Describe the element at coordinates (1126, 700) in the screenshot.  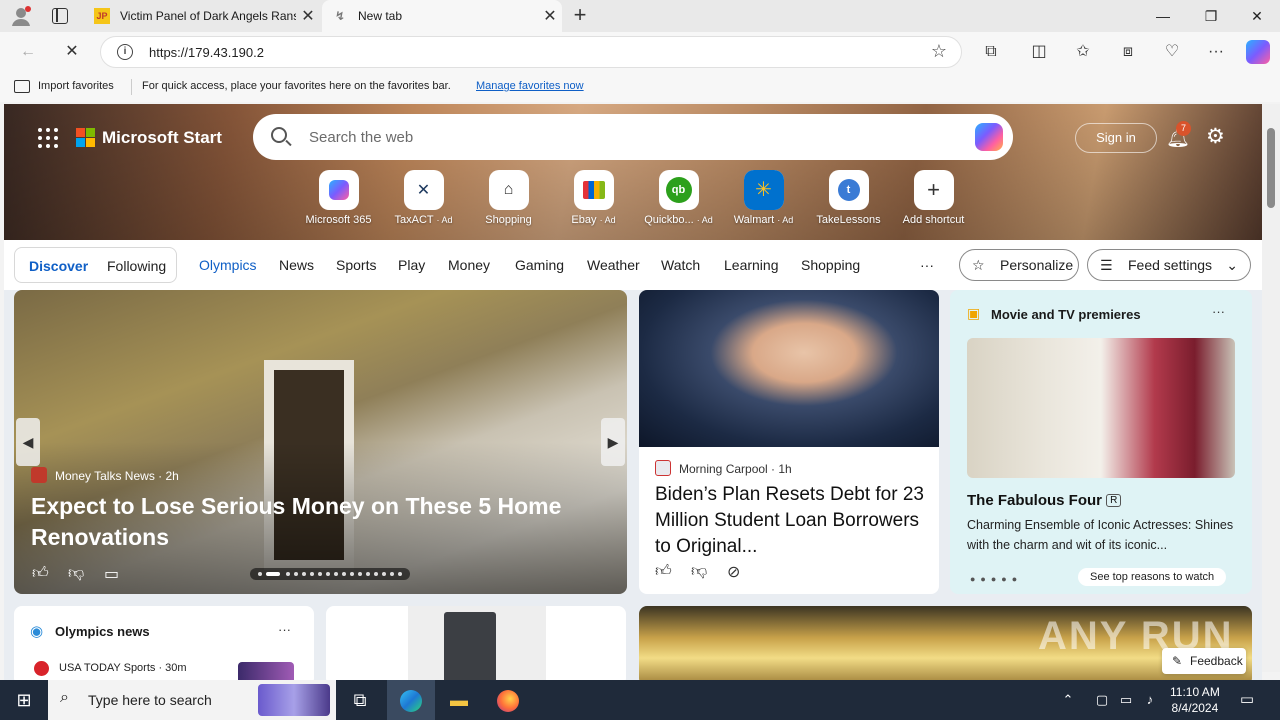
I see `network-icon: ▭` at that location.